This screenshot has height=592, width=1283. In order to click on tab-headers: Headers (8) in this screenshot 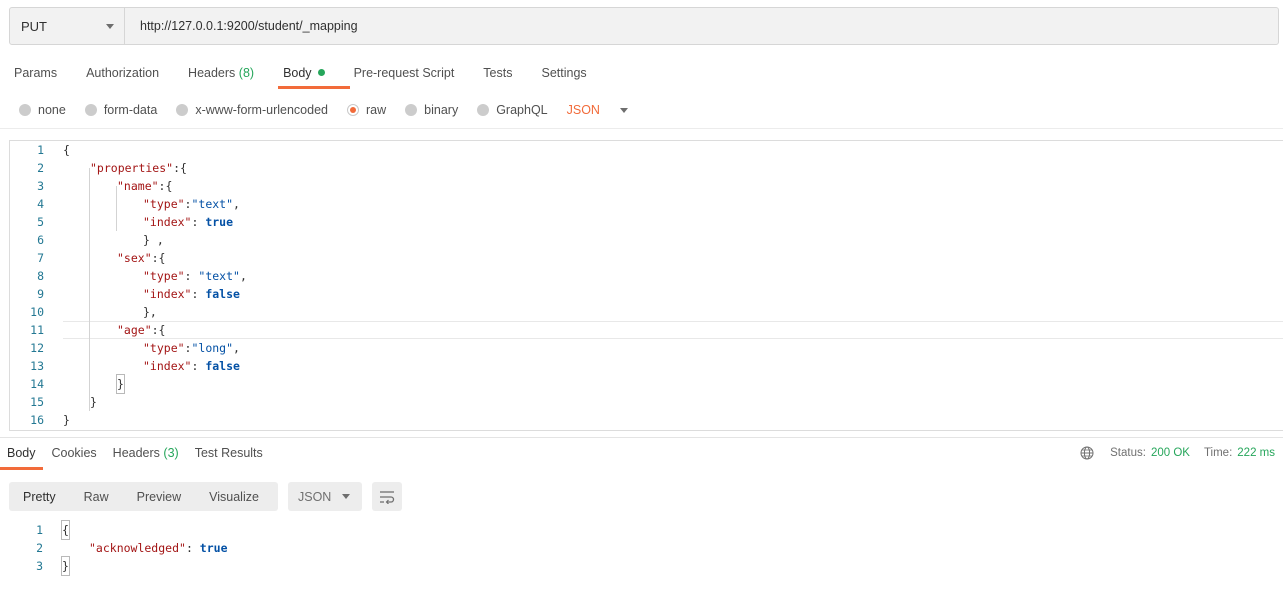, I will do `click(221, 73)`.